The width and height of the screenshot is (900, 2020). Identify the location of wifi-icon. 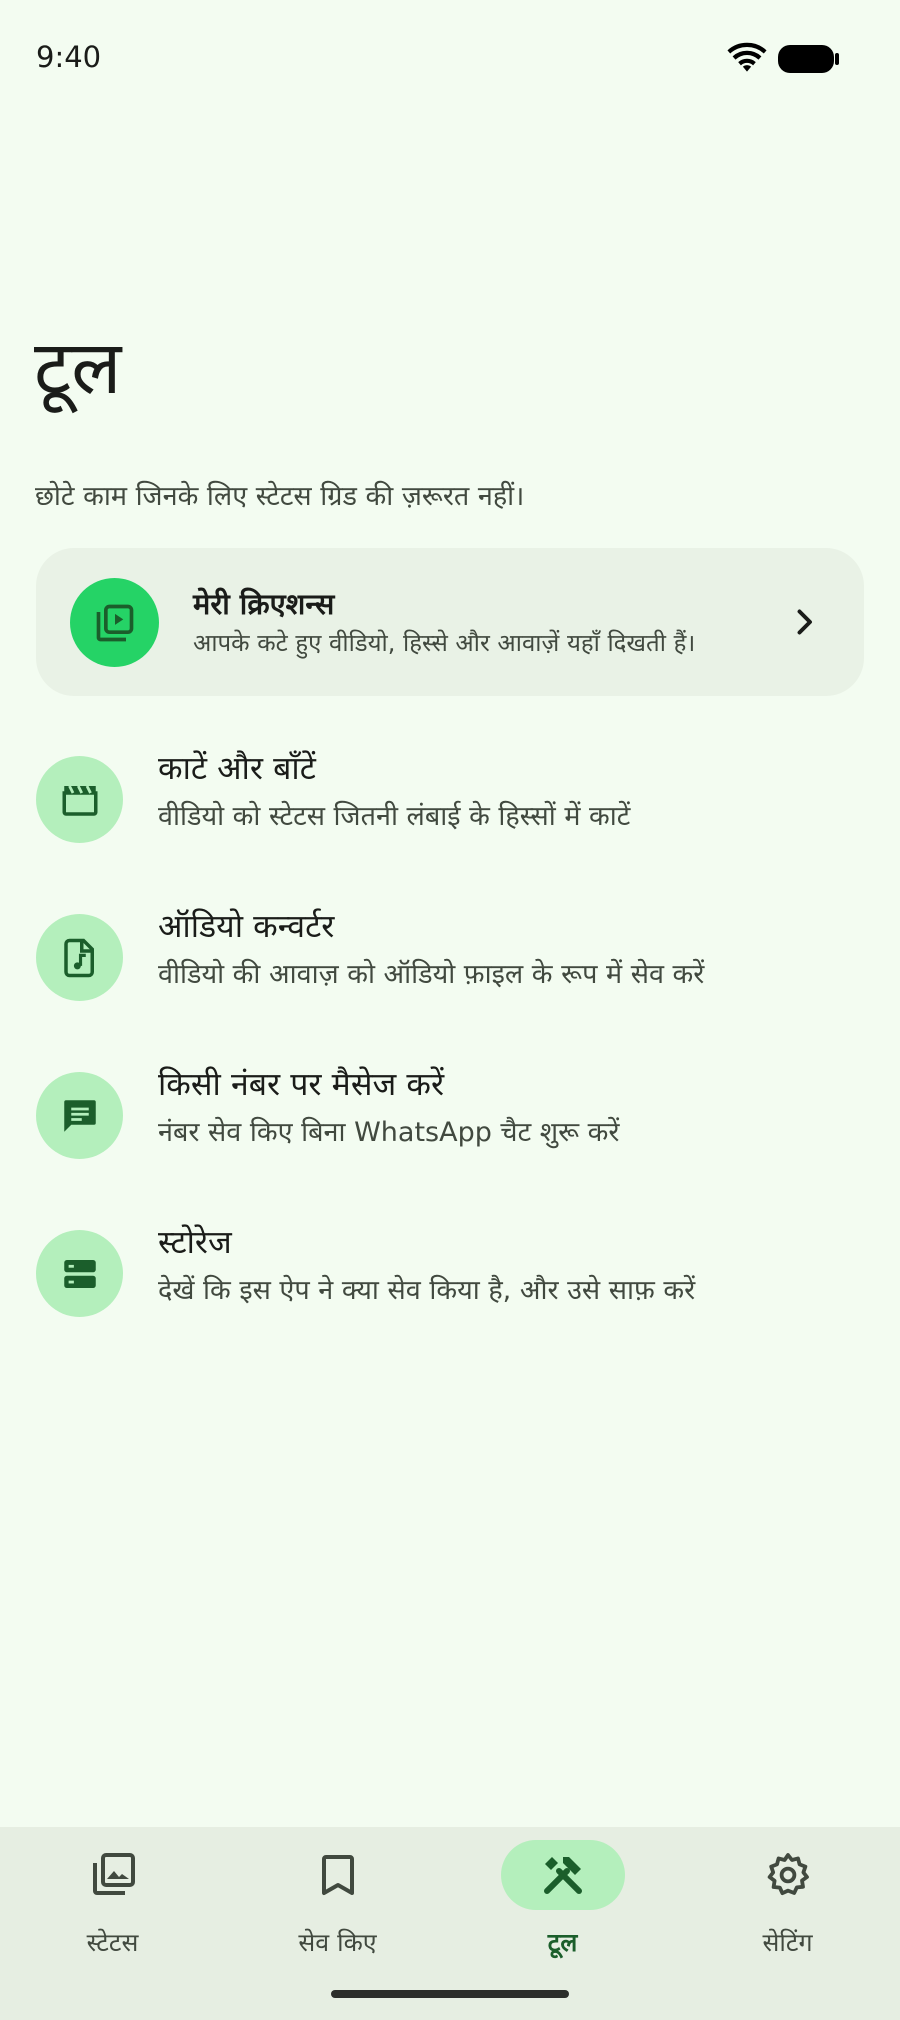
(747, 57).